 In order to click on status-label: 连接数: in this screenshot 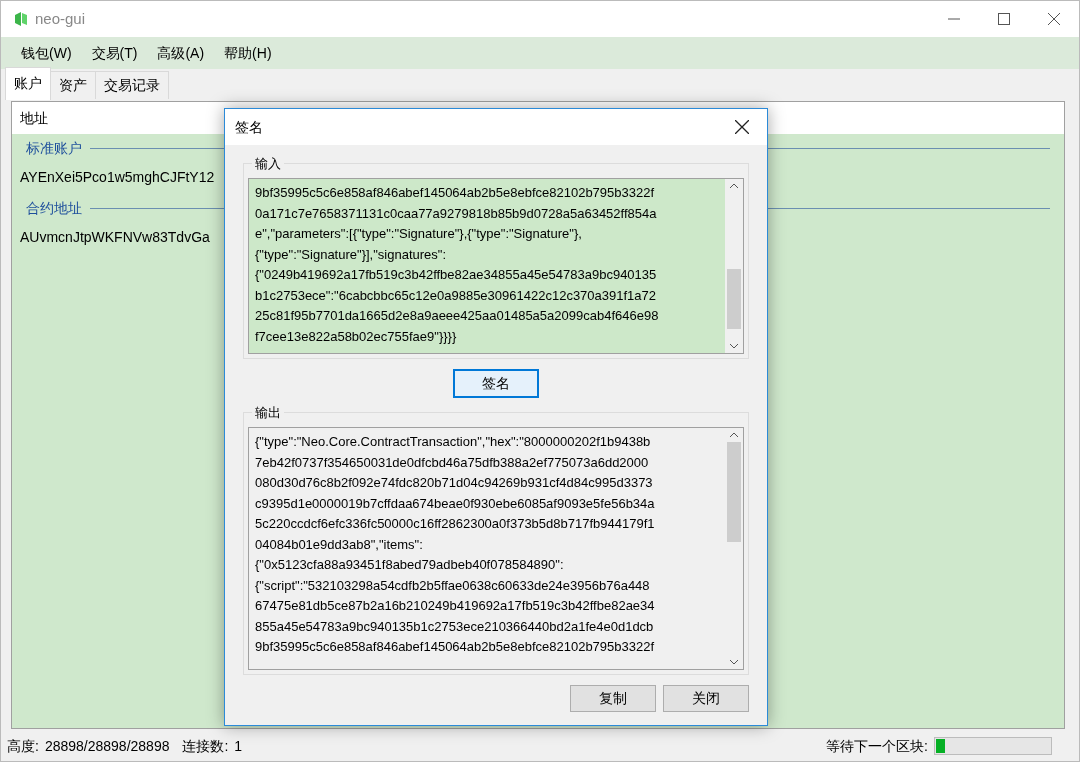, I will do `click(205, 746)`.